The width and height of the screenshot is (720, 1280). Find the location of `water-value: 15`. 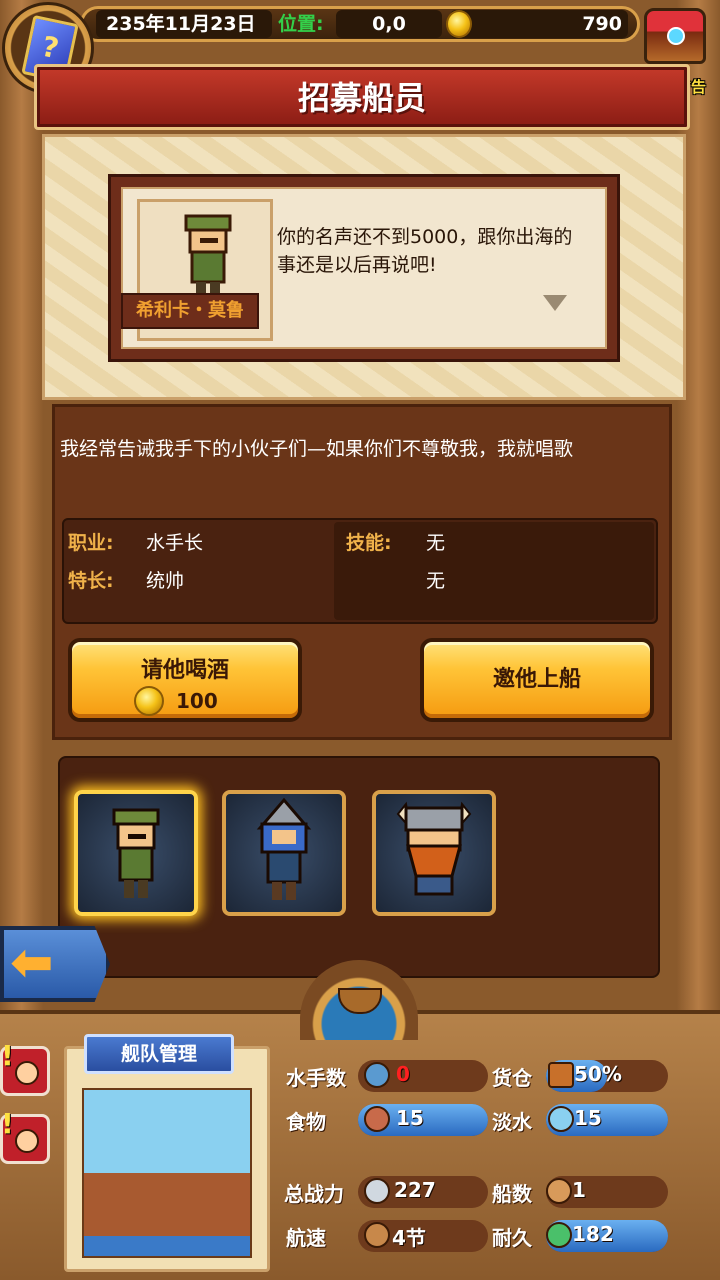

water-value: 15 is located at coordinates (588, 1118).